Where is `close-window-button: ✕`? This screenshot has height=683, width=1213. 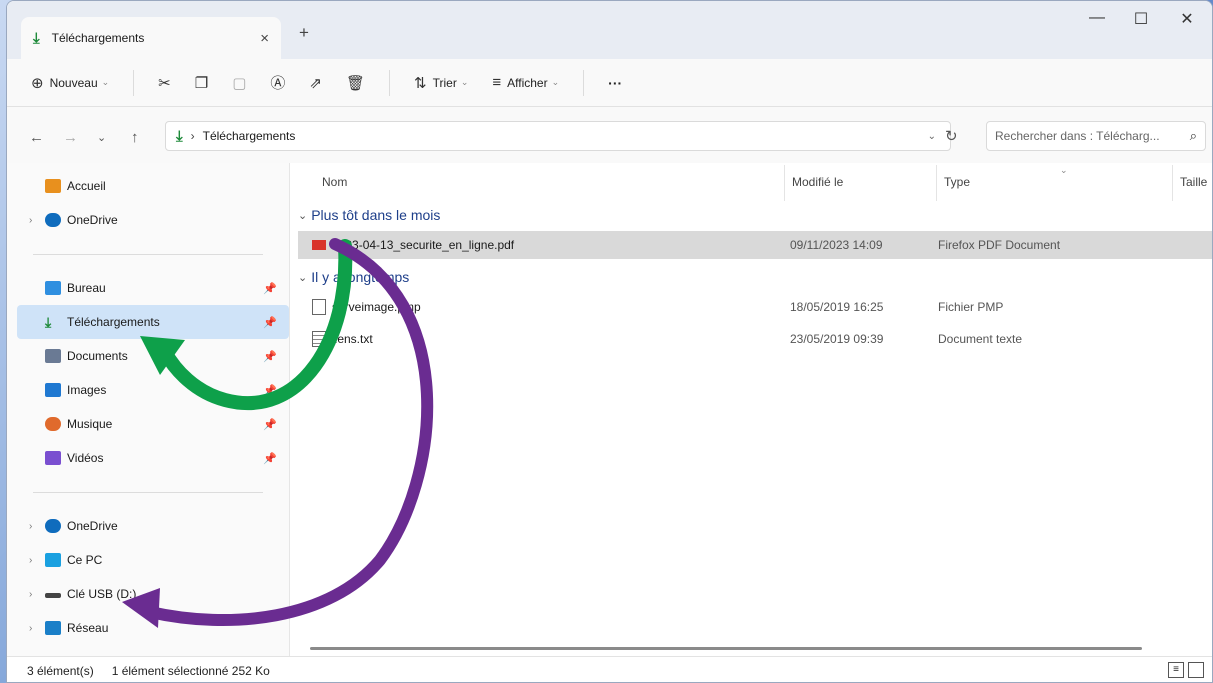 close-window-button: ✕ is located at coordinates (1187, 19).